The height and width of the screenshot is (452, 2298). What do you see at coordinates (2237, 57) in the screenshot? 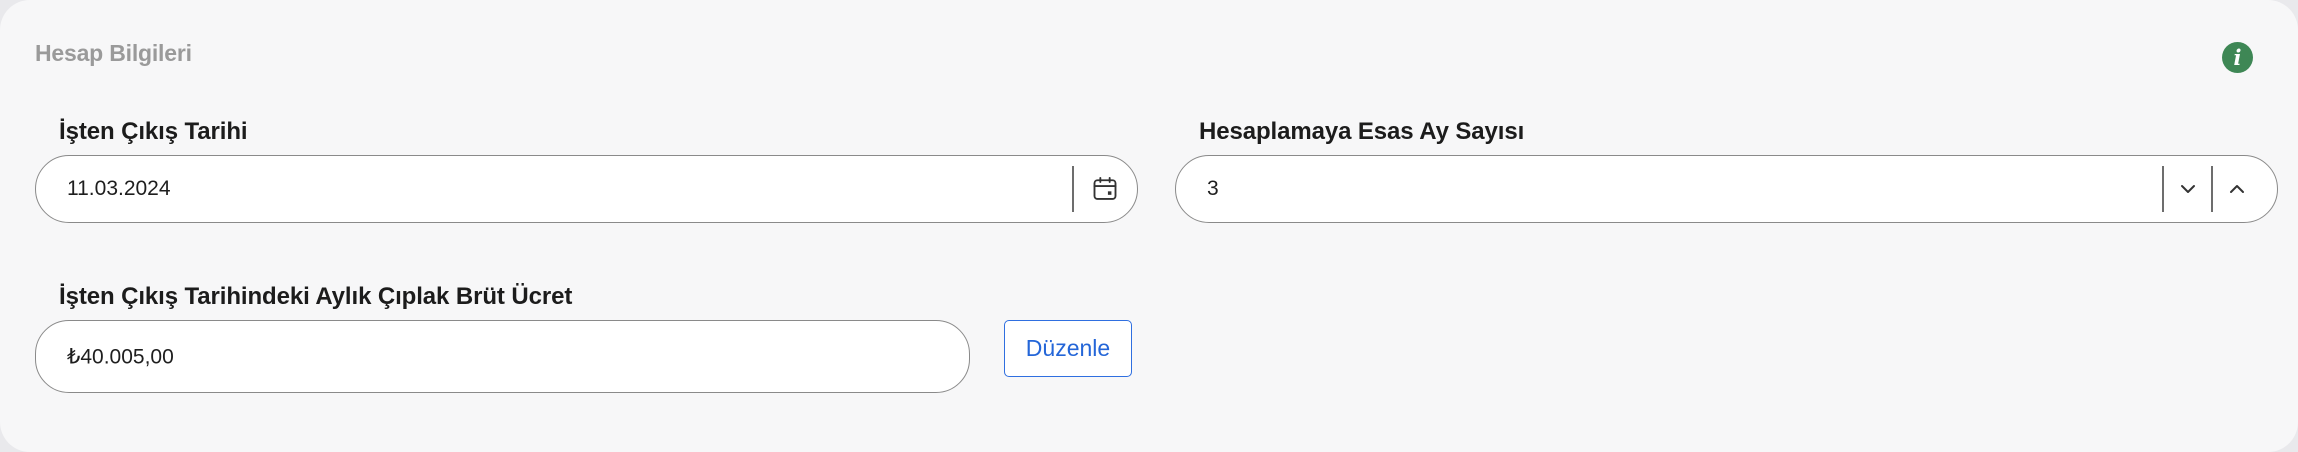
I see `info-icon: i` at bounding box center [2237, 57].